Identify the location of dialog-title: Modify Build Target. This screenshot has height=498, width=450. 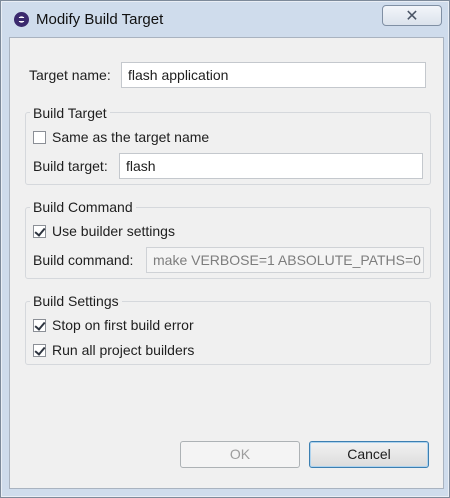
(100, 19).